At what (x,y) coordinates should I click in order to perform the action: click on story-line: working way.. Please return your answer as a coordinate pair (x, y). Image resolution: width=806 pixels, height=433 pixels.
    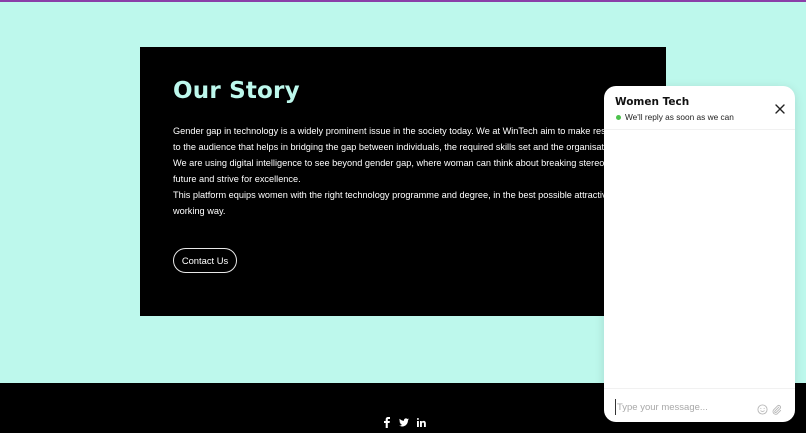
    Looking at the image, I should click on (199, 211).